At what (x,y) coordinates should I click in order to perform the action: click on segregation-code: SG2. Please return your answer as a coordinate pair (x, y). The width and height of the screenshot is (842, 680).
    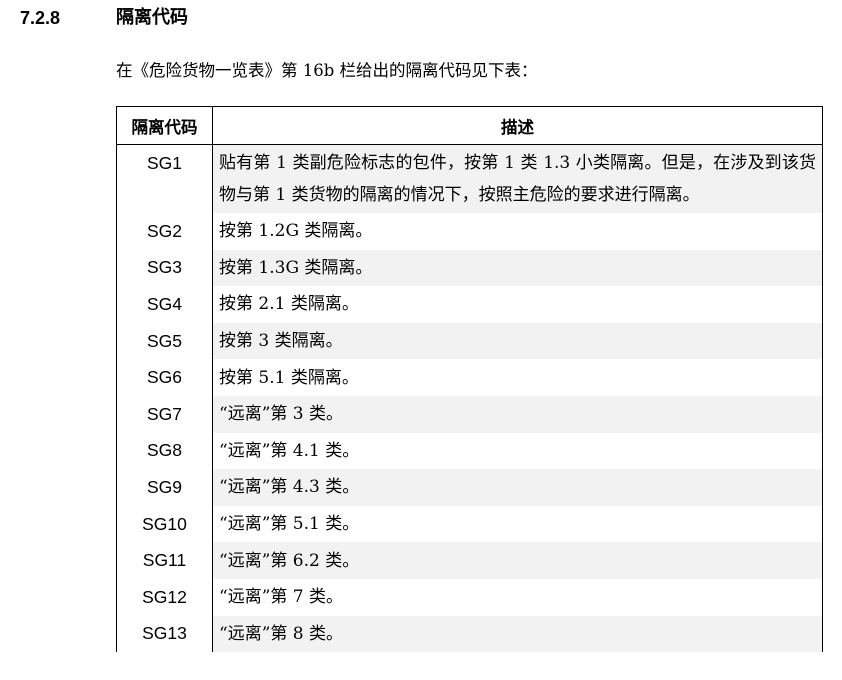
    Looking at the image, I should click on (164, 231).